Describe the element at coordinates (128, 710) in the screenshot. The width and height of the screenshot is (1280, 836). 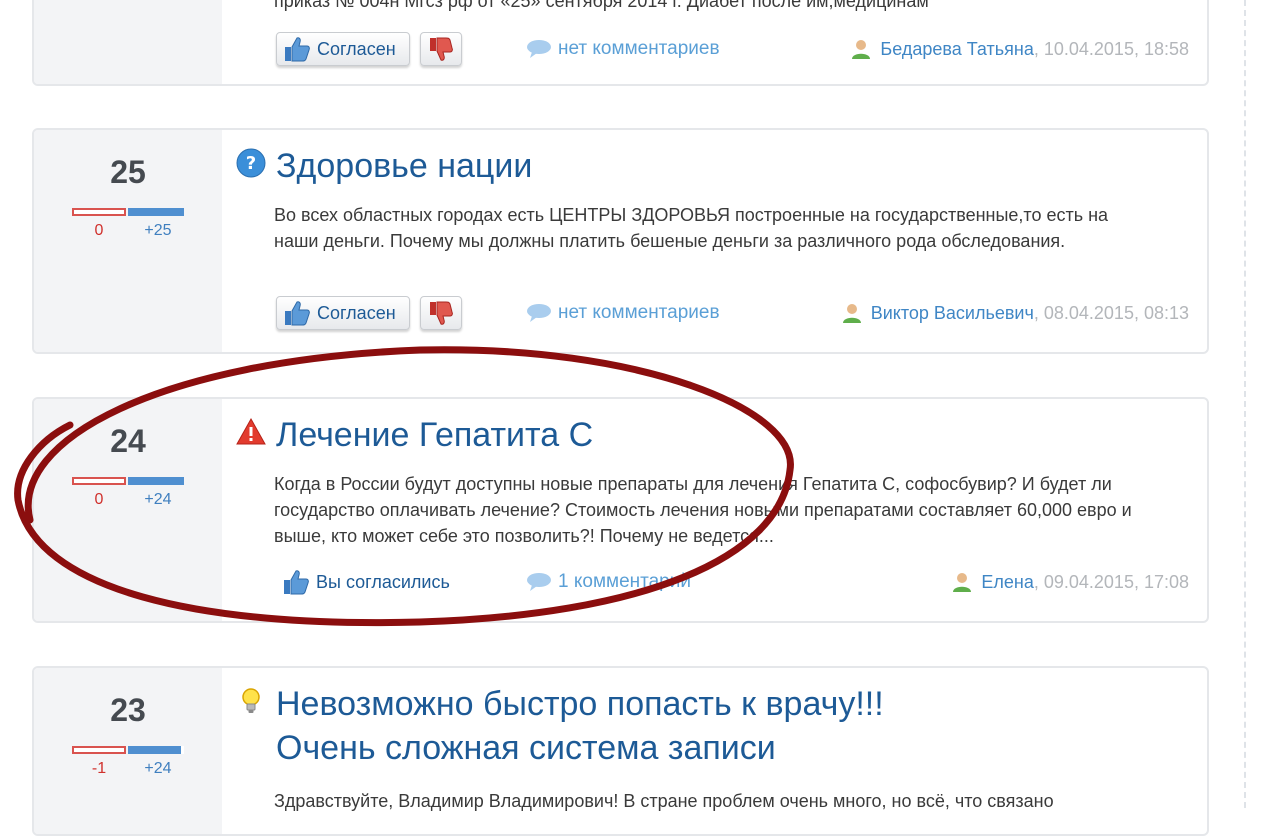
I see `vote-score: 23` at that location.